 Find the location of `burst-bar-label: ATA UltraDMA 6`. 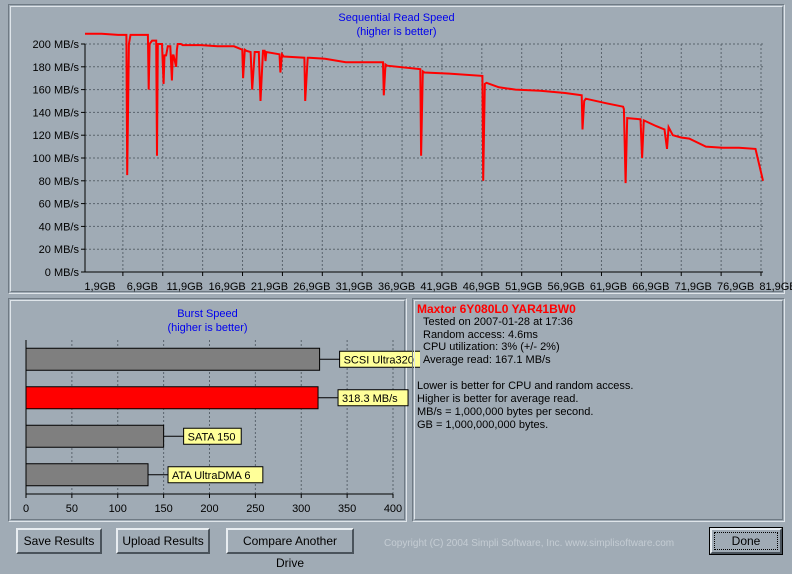

burst-bar-label: ATA UltraDMA 6 is located at coordinates (211, 476).